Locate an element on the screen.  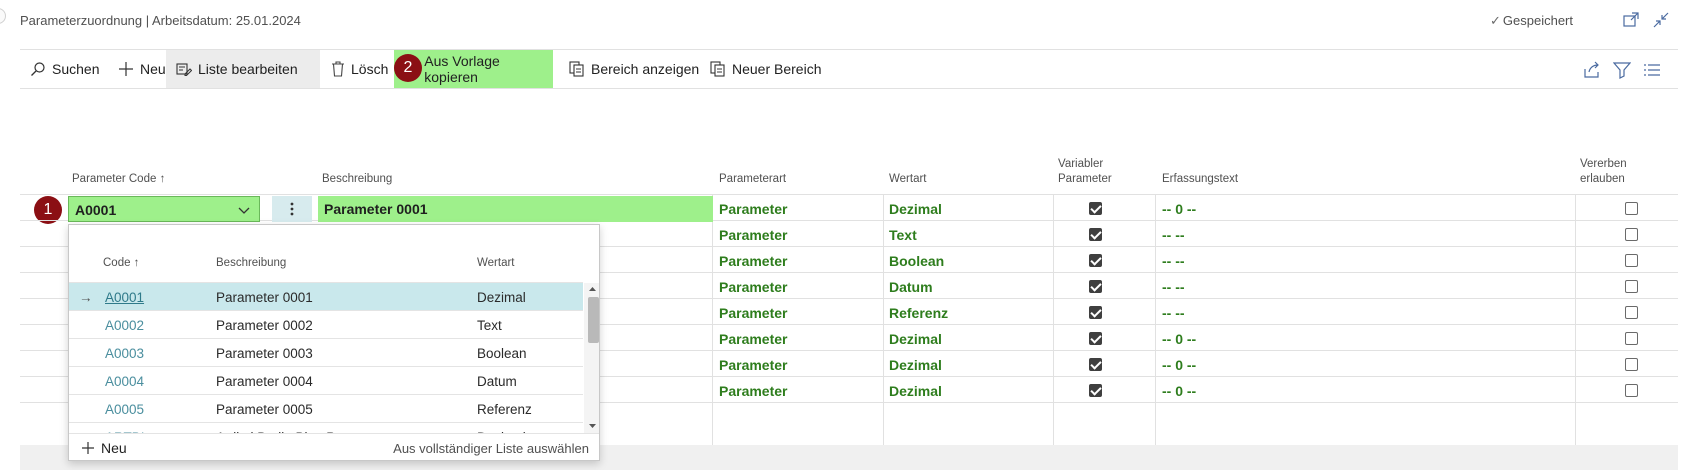
column-header-value-type: Wertart is located at coordinates (908, 179).